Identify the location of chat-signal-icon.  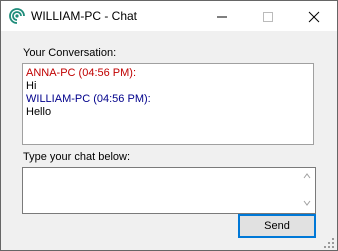
(17, 16).